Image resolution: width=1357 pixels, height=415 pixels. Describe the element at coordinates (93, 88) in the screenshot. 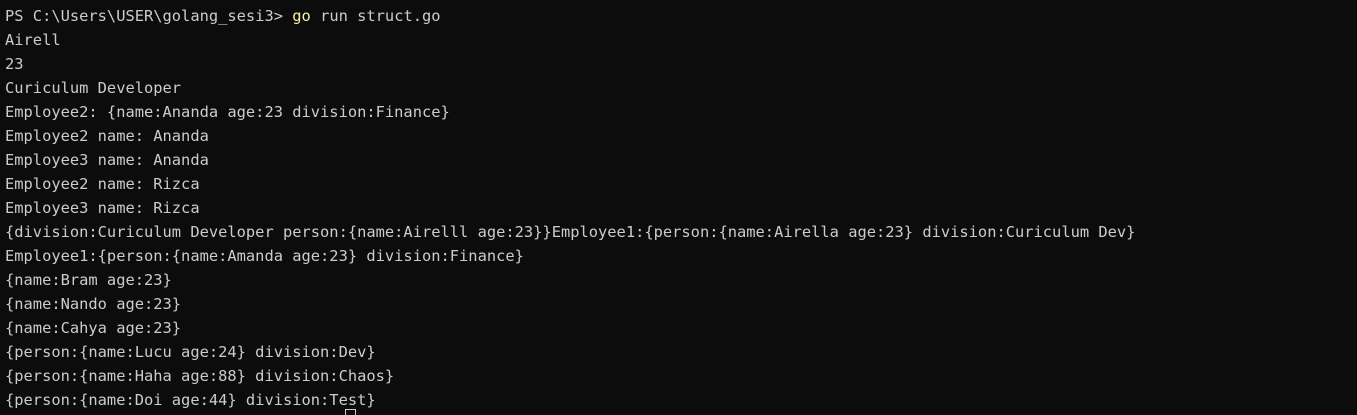

I see `output-line: Curiculum Developer` at that location.